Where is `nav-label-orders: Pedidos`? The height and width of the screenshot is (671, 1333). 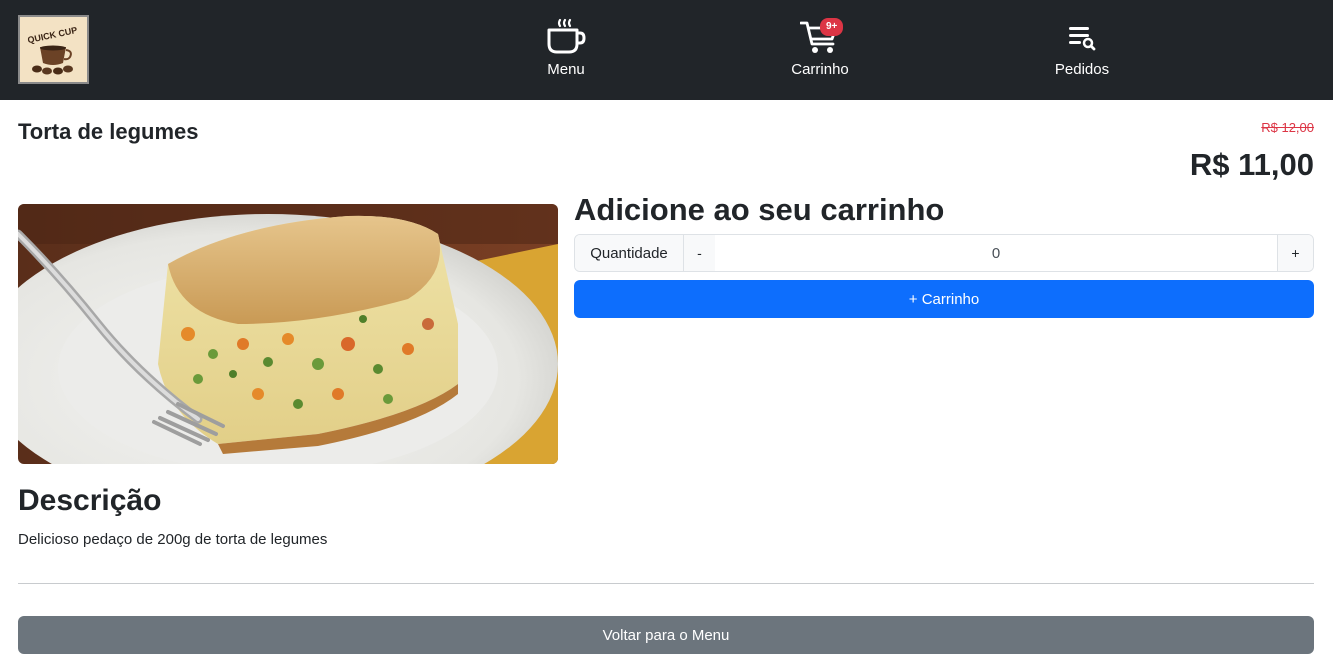 nav-label-orders: Pedidos is located at coordinates (1082, 69).